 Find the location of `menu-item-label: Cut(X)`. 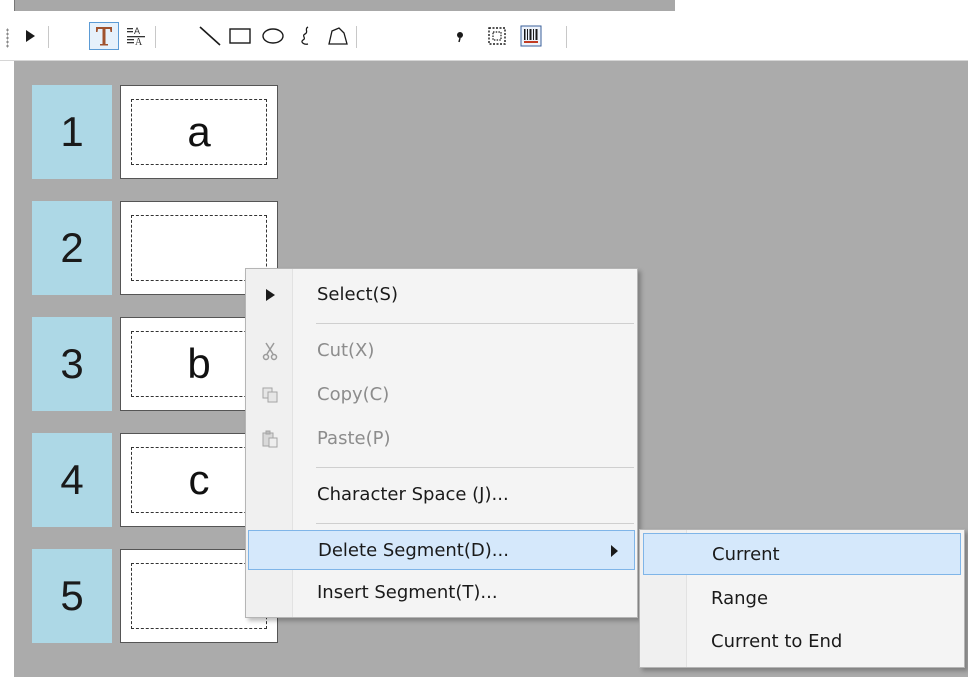

menu-item-label: Cut(X) is located at coordinates (346, 350).